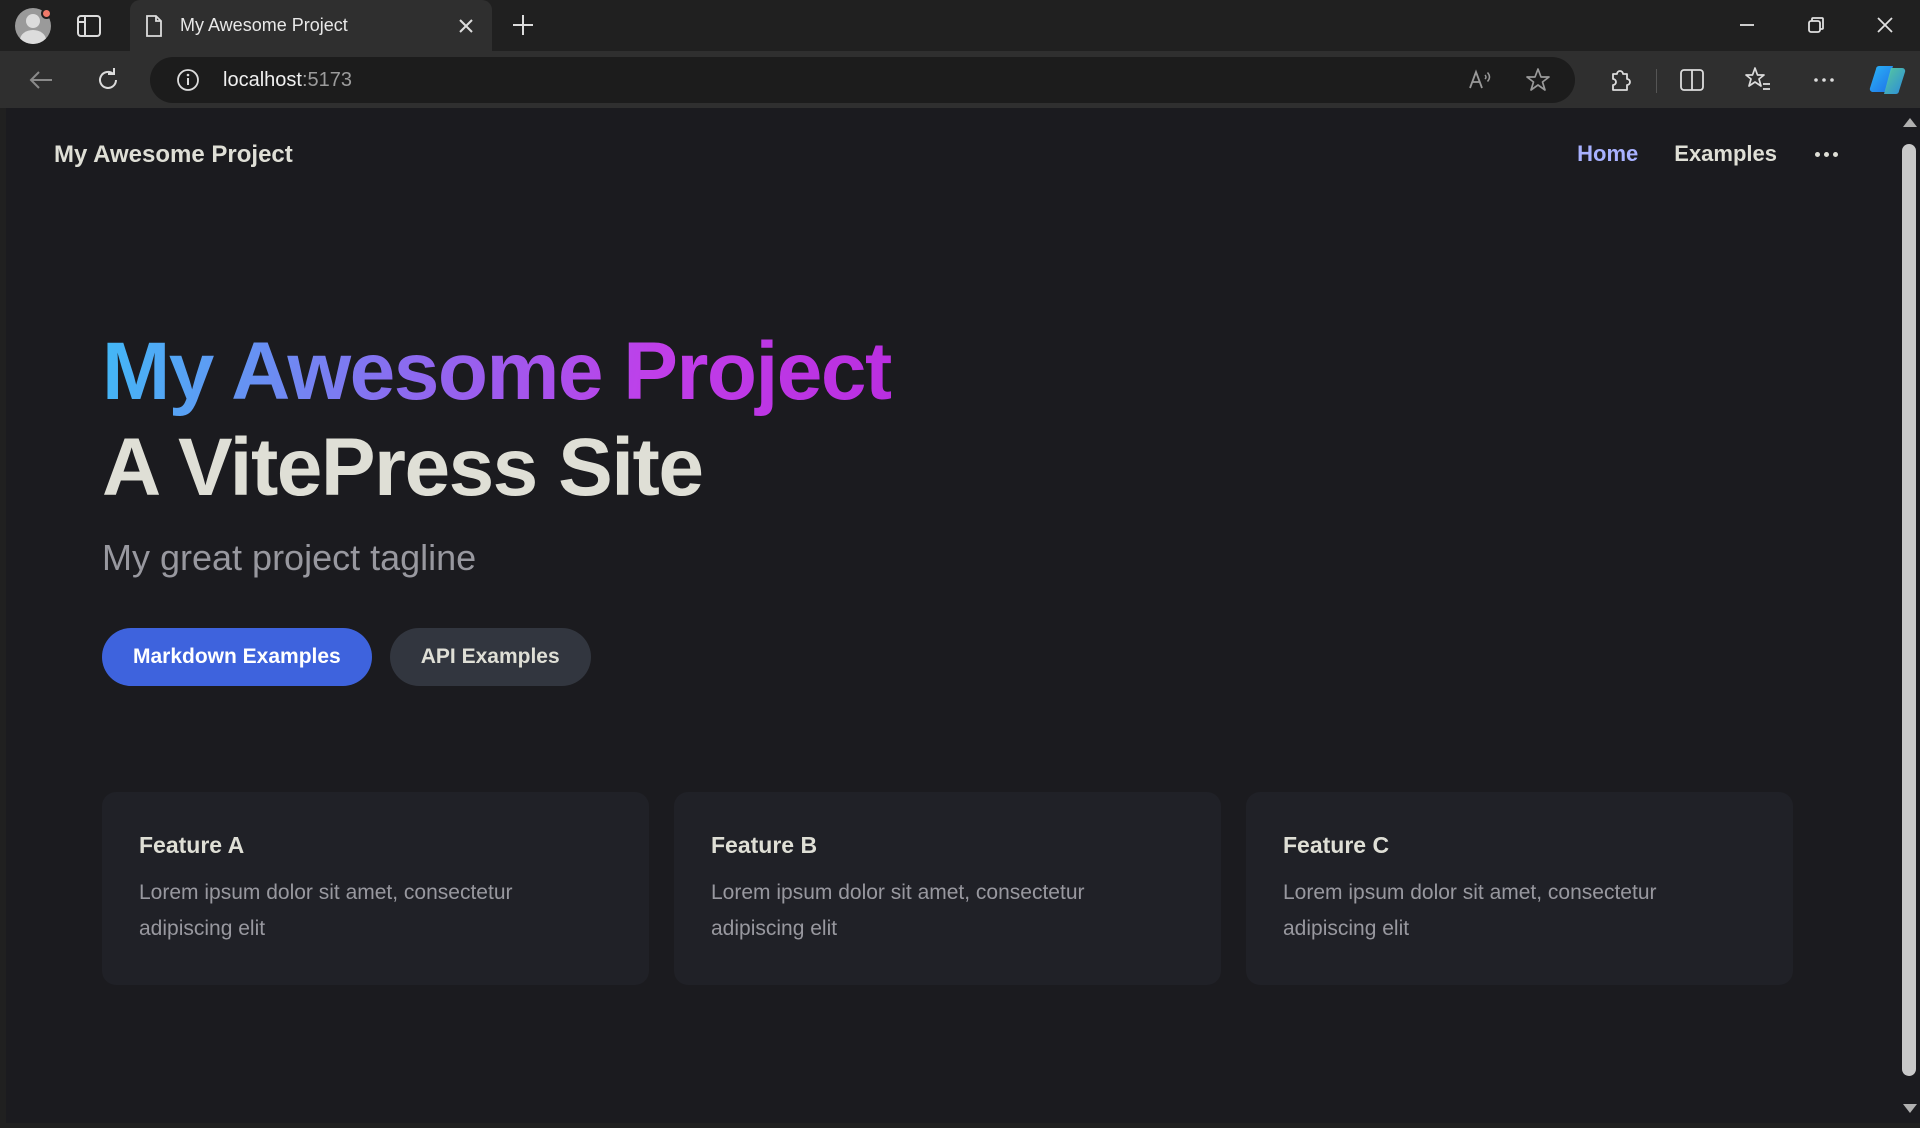 Image resolution: width=1920 pixels, height=1128 pixels. Describe the element at coordinates (497, 372) in the screenshot. I see `hero-name: My Awesome Project` at that location.